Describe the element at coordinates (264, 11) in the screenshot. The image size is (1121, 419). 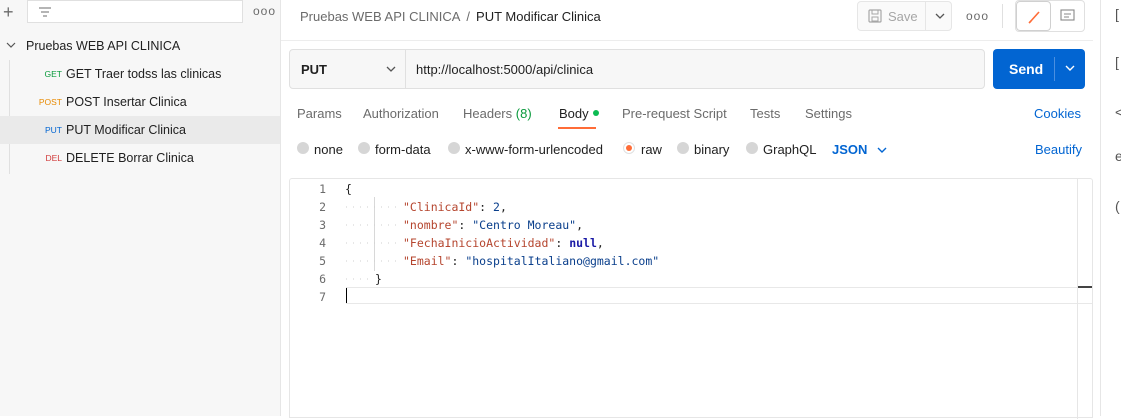
I see `sidebar-more-icon: ooo` at that location.